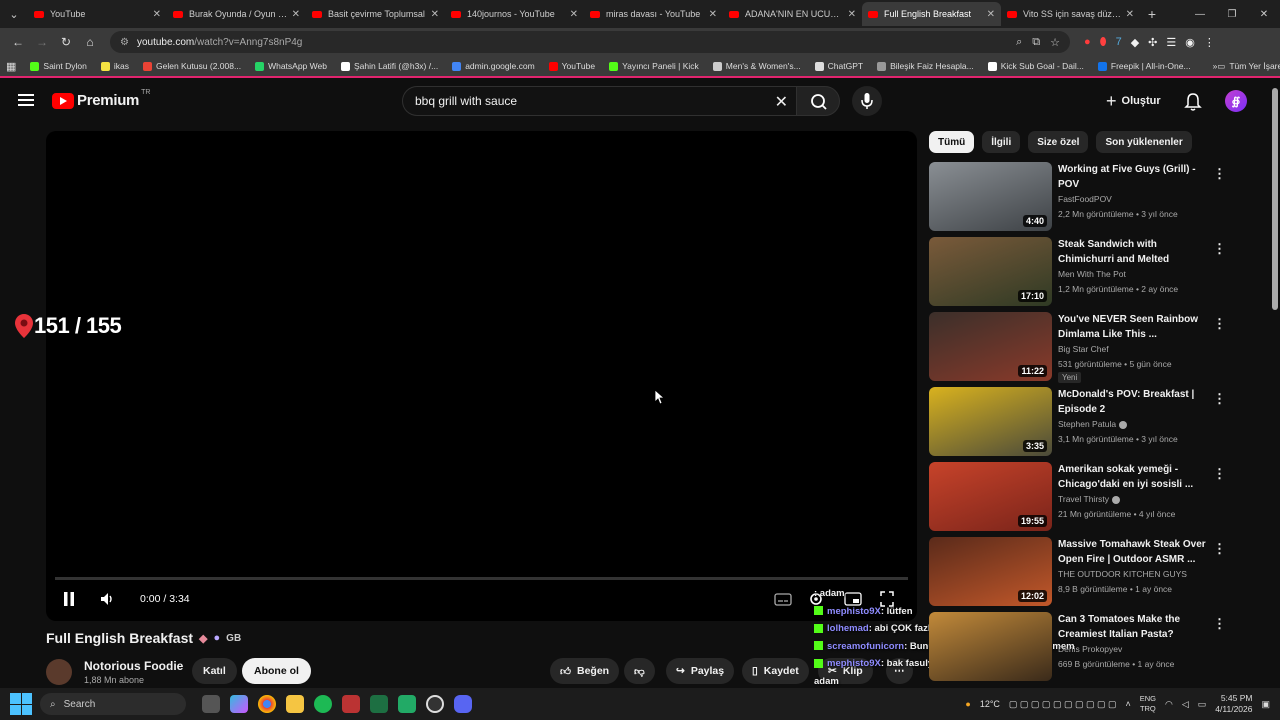  Describe the element at coordinates (1133, 177) in the screenshot. I see `recommended-title: Working at Five Guys (Grill) - POV` at that location.